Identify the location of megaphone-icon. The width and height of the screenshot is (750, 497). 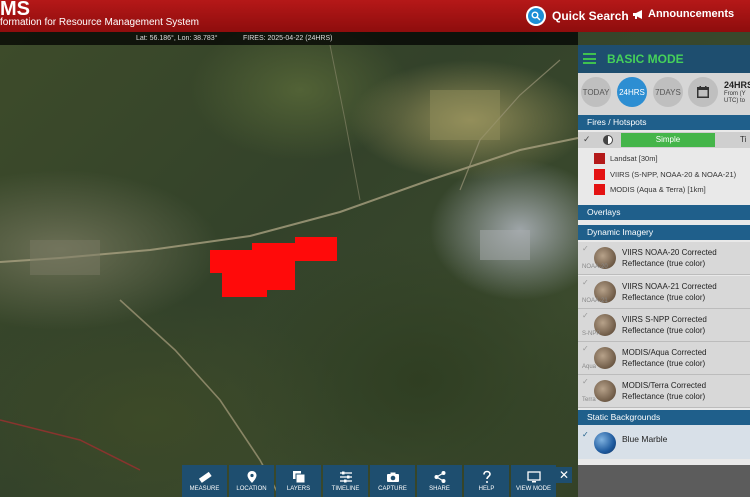
(637, 14).